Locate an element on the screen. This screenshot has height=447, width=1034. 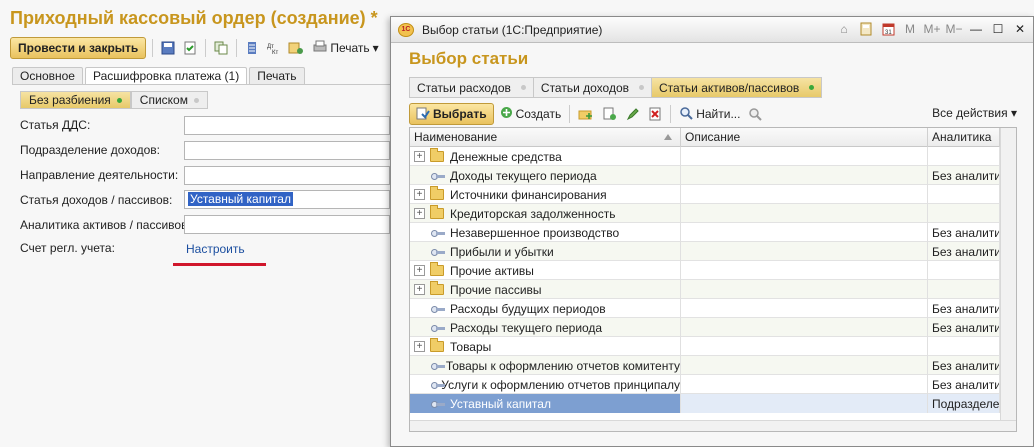
cell-name: Уставный капитал is located at coordinates (545, 403).